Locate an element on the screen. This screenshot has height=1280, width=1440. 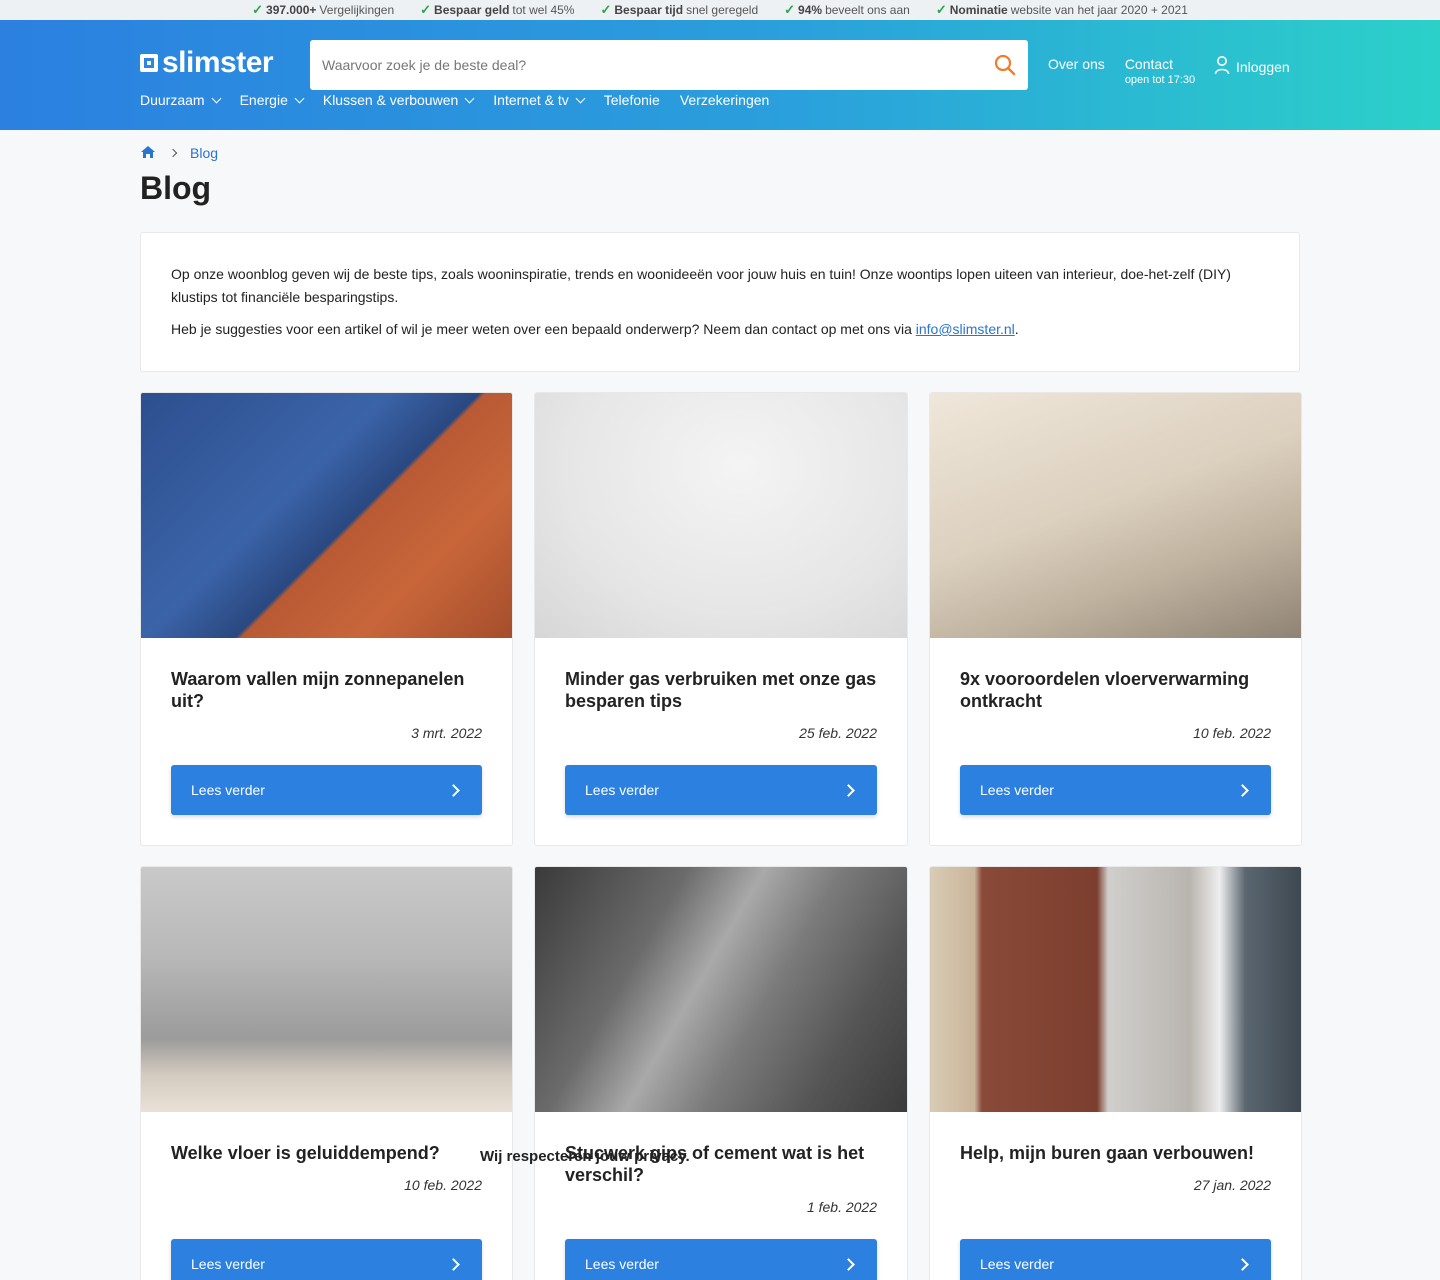
contact-label: Contact is located at coordinates (1149, 64).